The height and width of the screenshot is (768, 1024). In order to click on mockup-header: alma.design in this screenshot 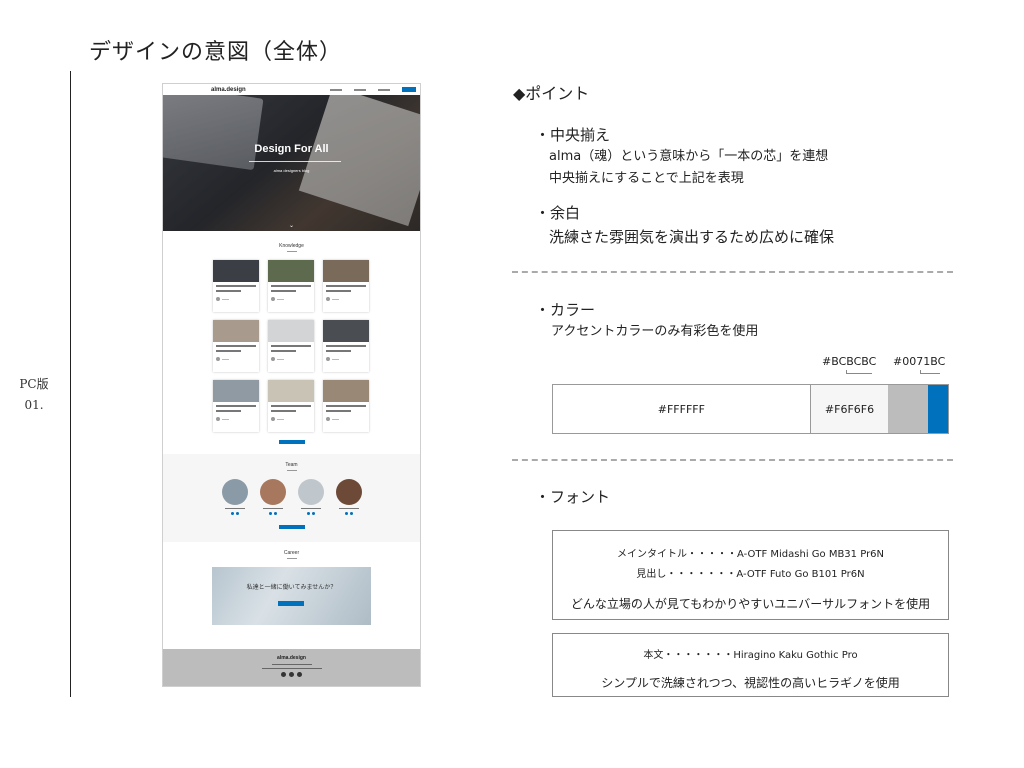, I will do `click(291, 89)`.